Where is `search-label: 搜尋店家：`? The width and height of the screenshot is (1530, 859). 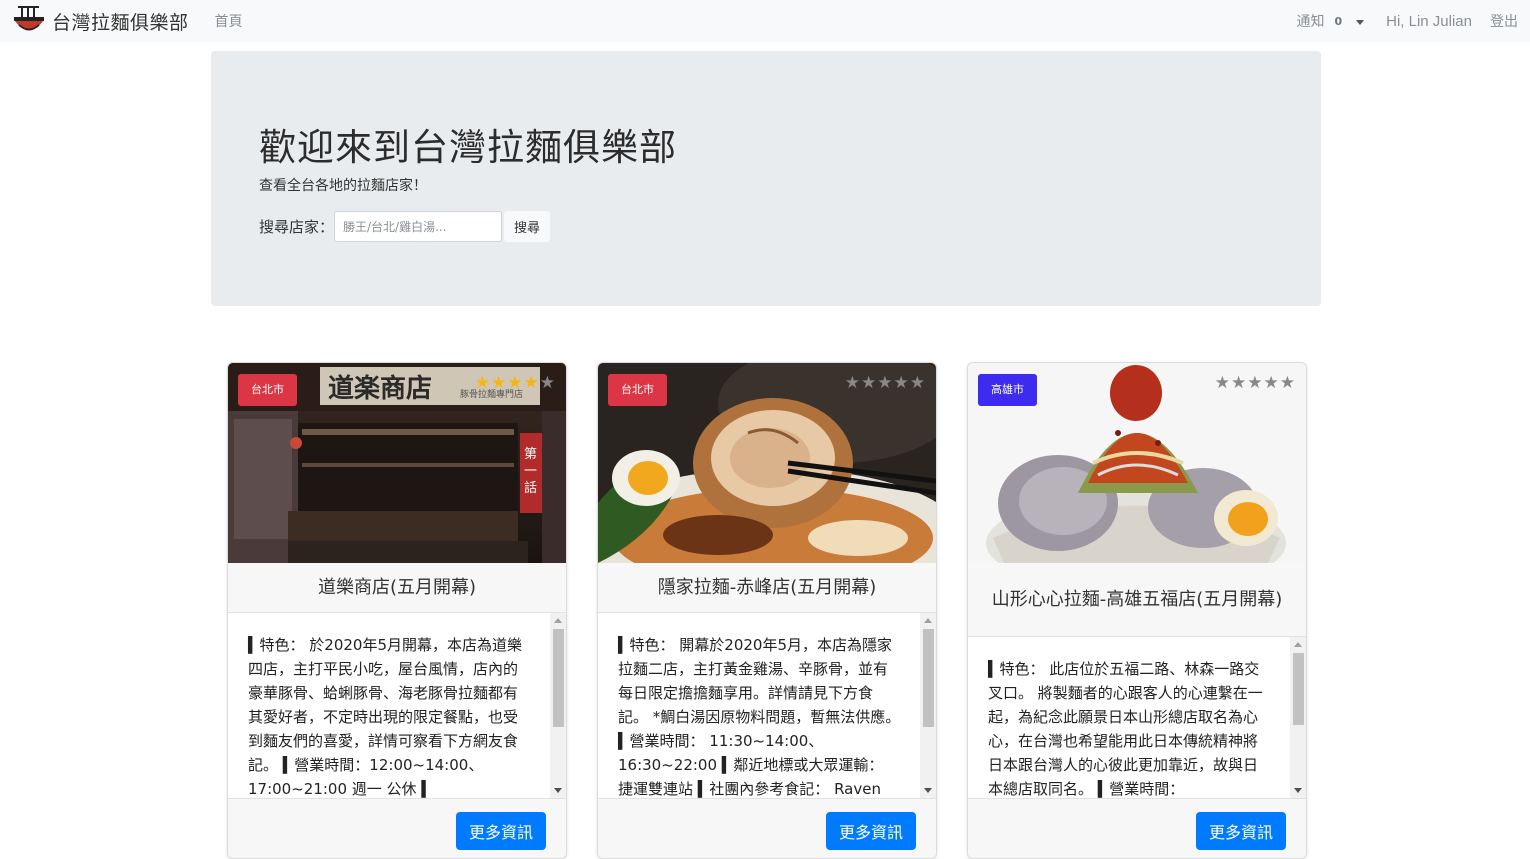 search-label: 搜尋店家： is located at coordinates (297, 227).